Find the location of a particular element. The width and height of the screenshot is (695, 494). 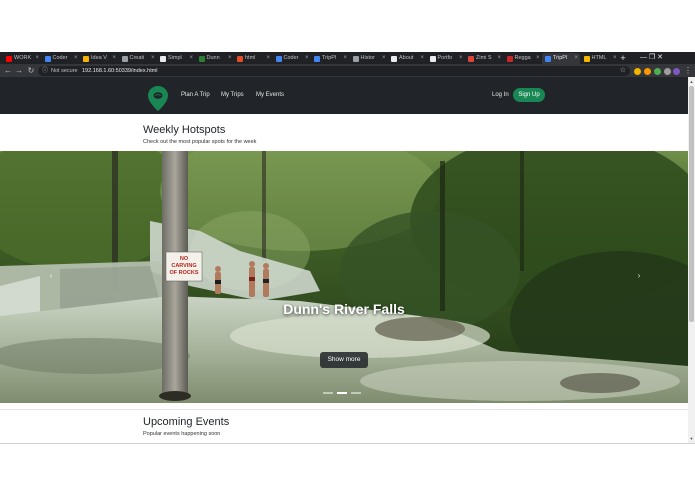

scrollbar-thumb is located at coordinates (691, 204).